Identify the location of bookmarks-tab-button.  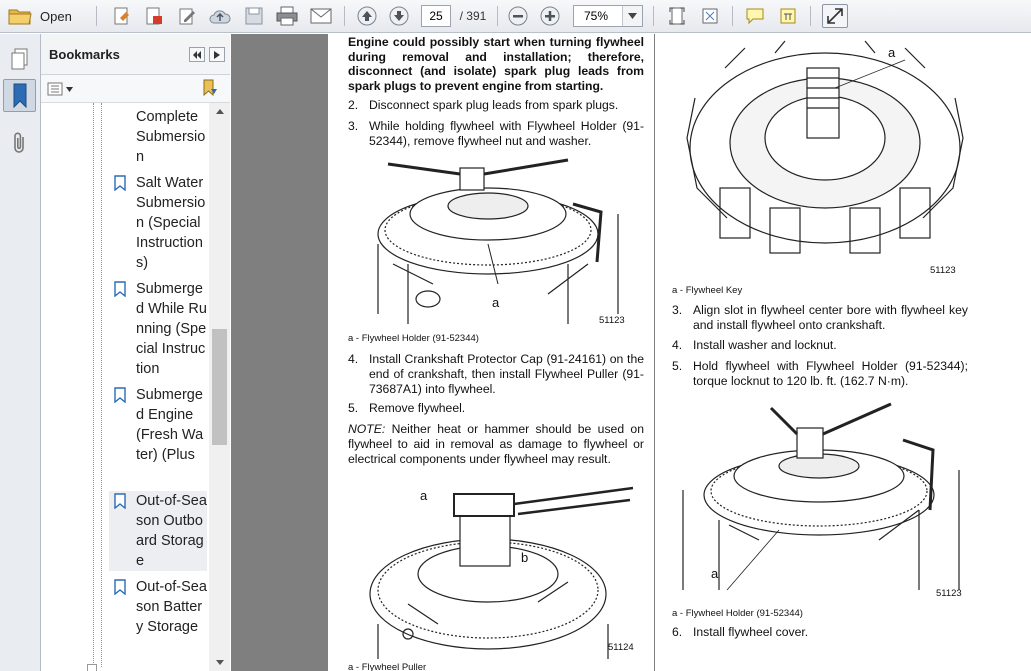
(19, 95).